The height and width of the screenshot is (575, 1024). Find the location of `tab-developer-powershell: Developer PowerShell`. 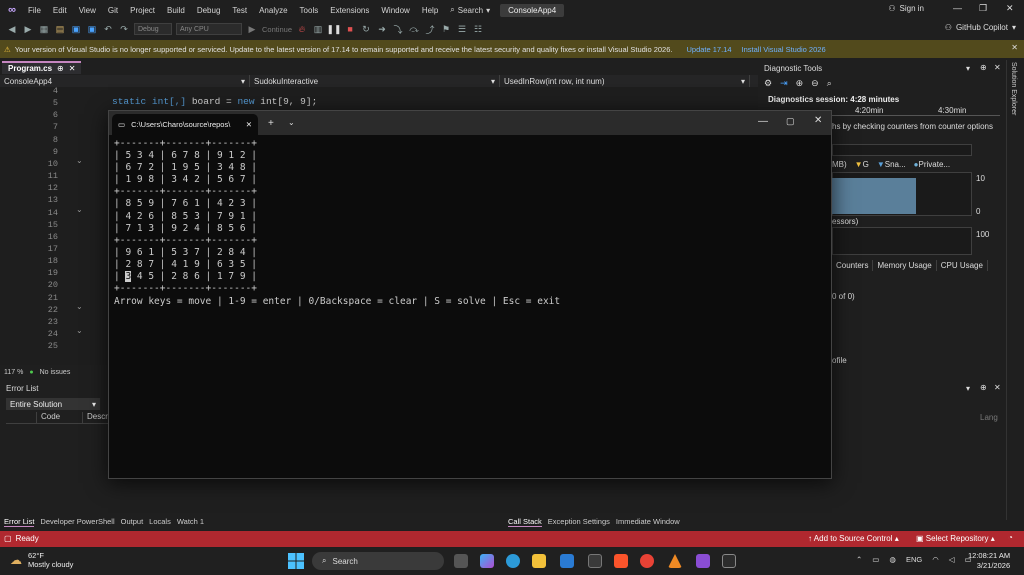

tab-developer-powershell: Developer PowerShell is located at coordinates (77, 522).